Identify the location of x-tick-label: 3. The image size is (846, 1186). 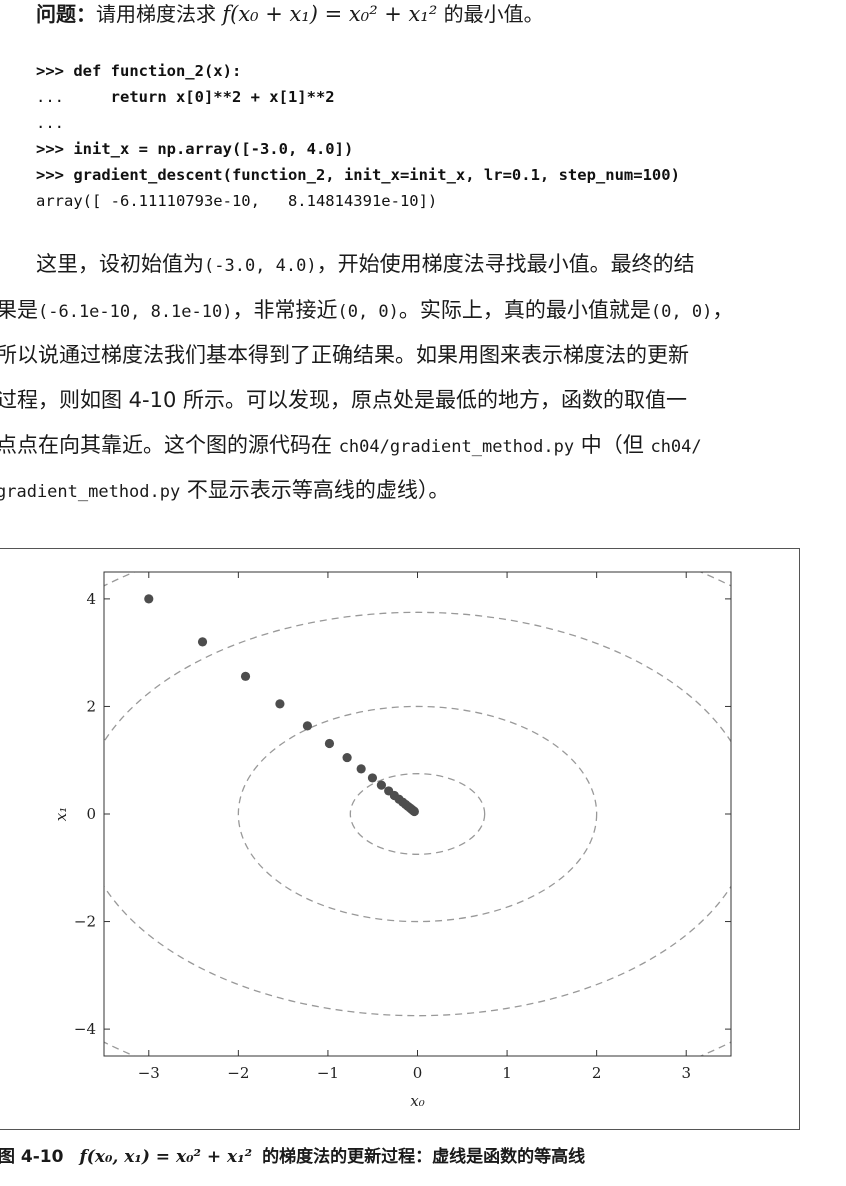
(686, 1073).